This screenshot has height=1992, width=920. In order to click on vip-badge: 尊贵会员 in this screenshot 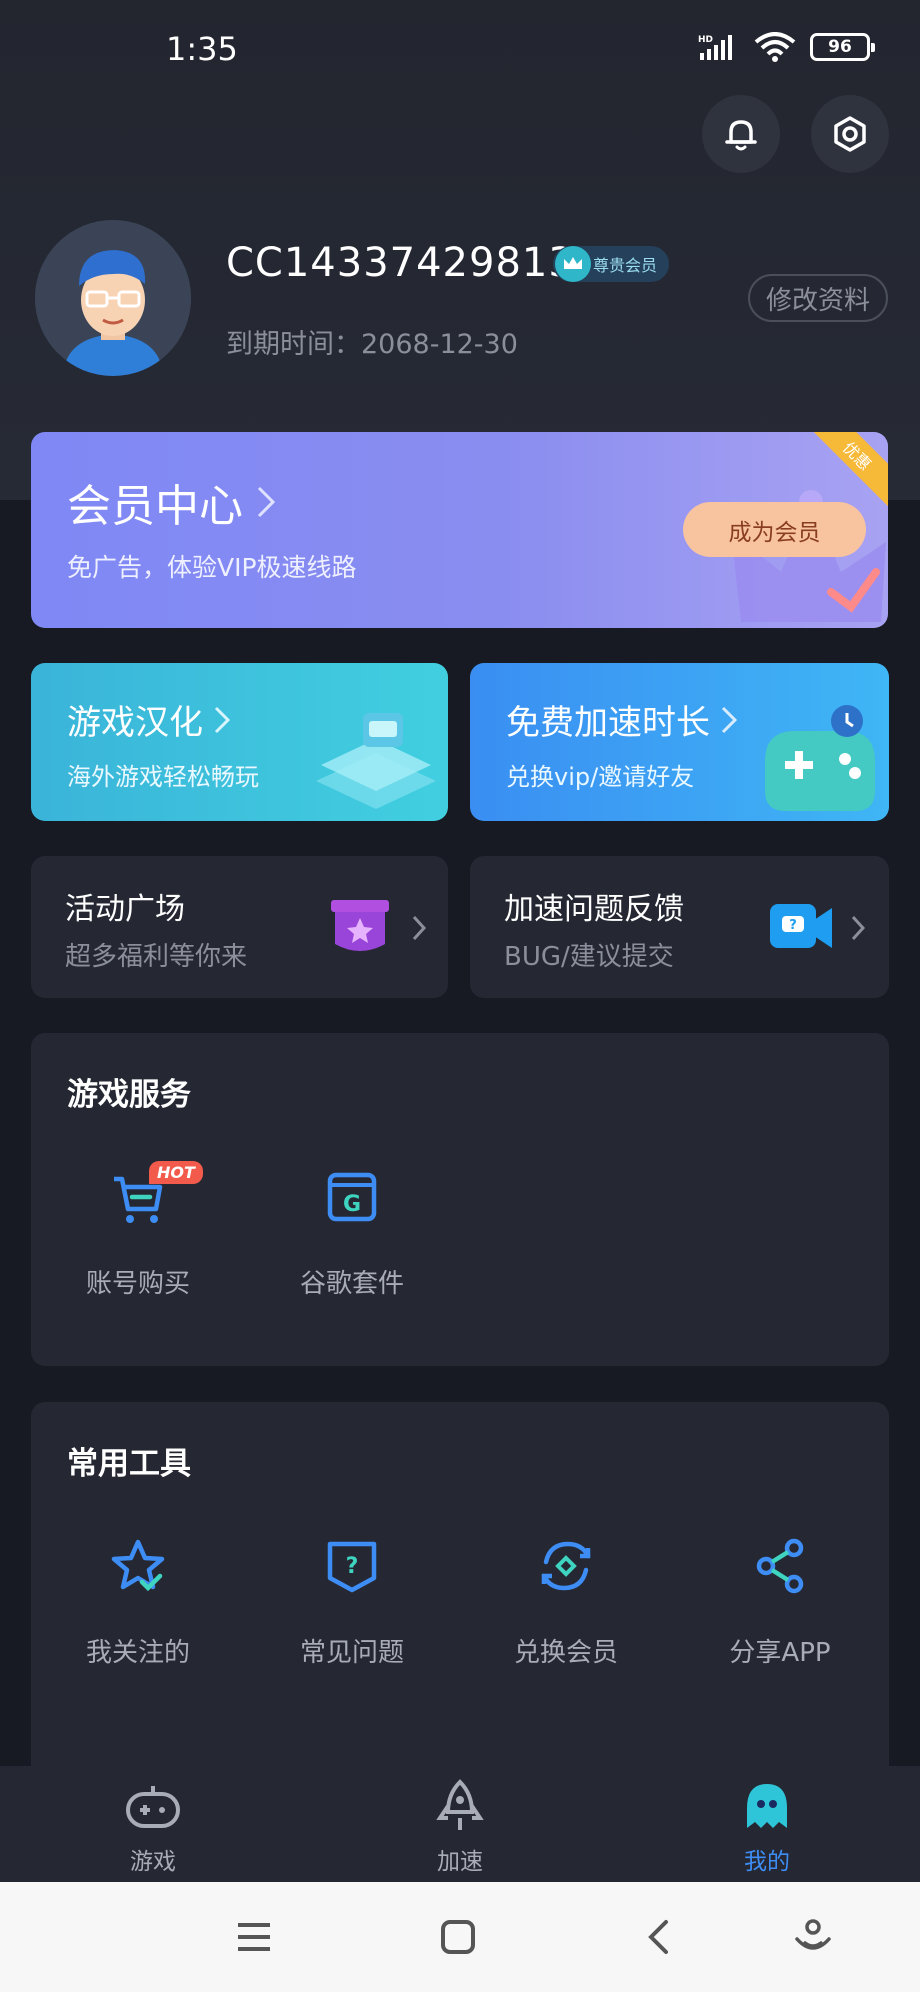, I will do `click(611, 264)`.